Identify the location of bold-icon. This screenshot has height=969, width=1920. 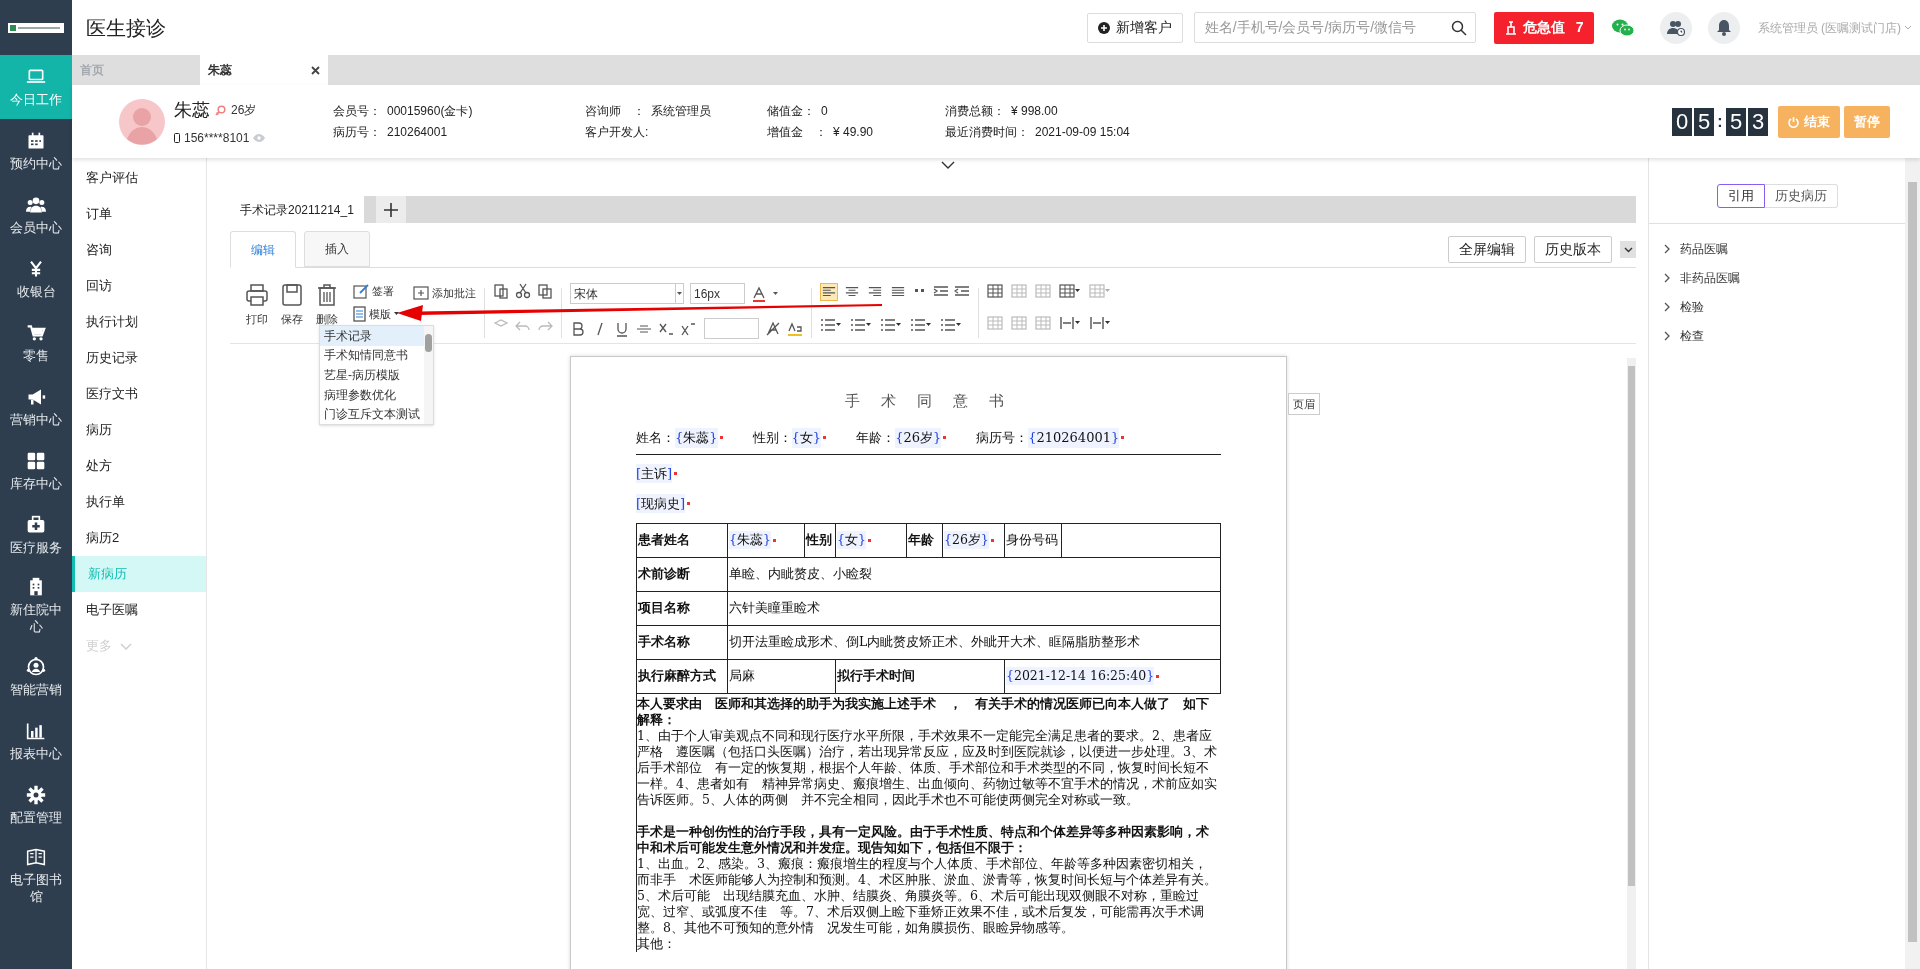
(578, 328).